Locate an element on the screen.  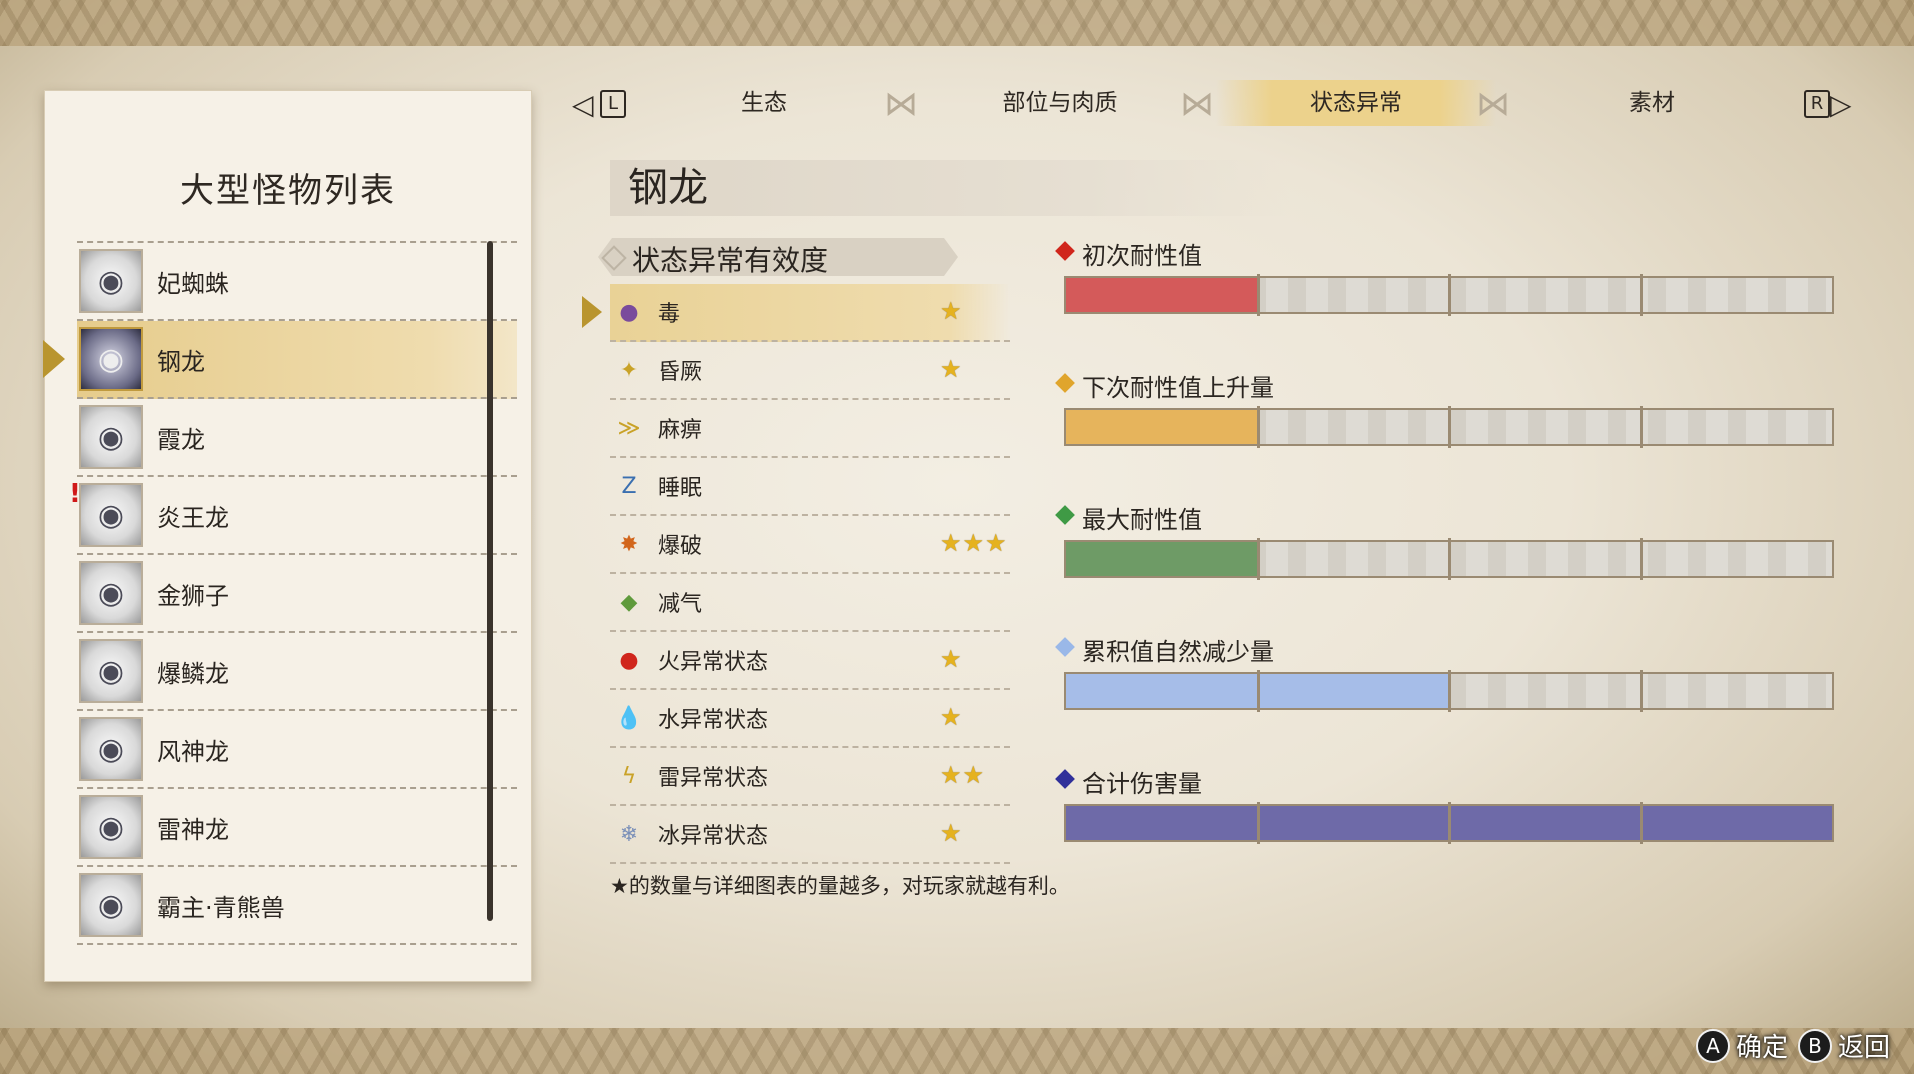
back-button: 返回 is located at coordinates (1864, 1045).